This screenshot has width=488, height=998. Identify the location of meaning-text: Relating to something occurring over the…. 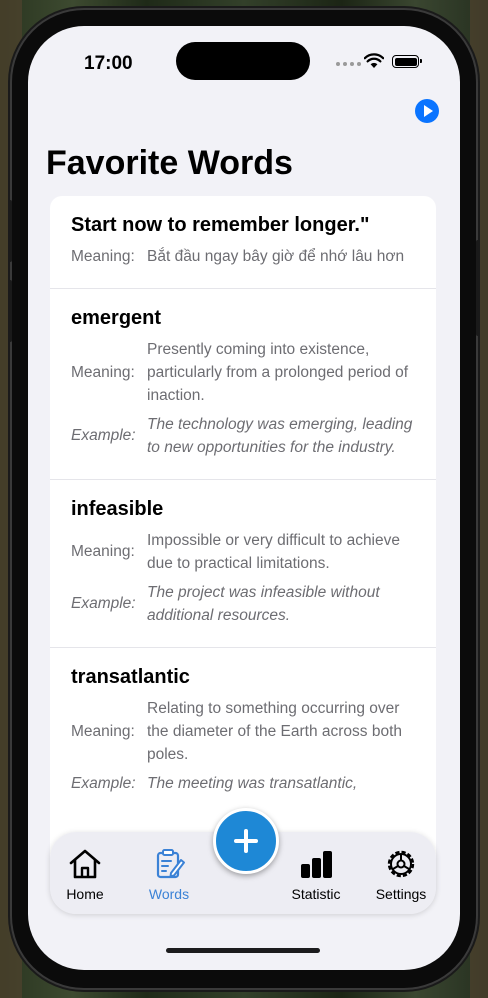
(275, 731).